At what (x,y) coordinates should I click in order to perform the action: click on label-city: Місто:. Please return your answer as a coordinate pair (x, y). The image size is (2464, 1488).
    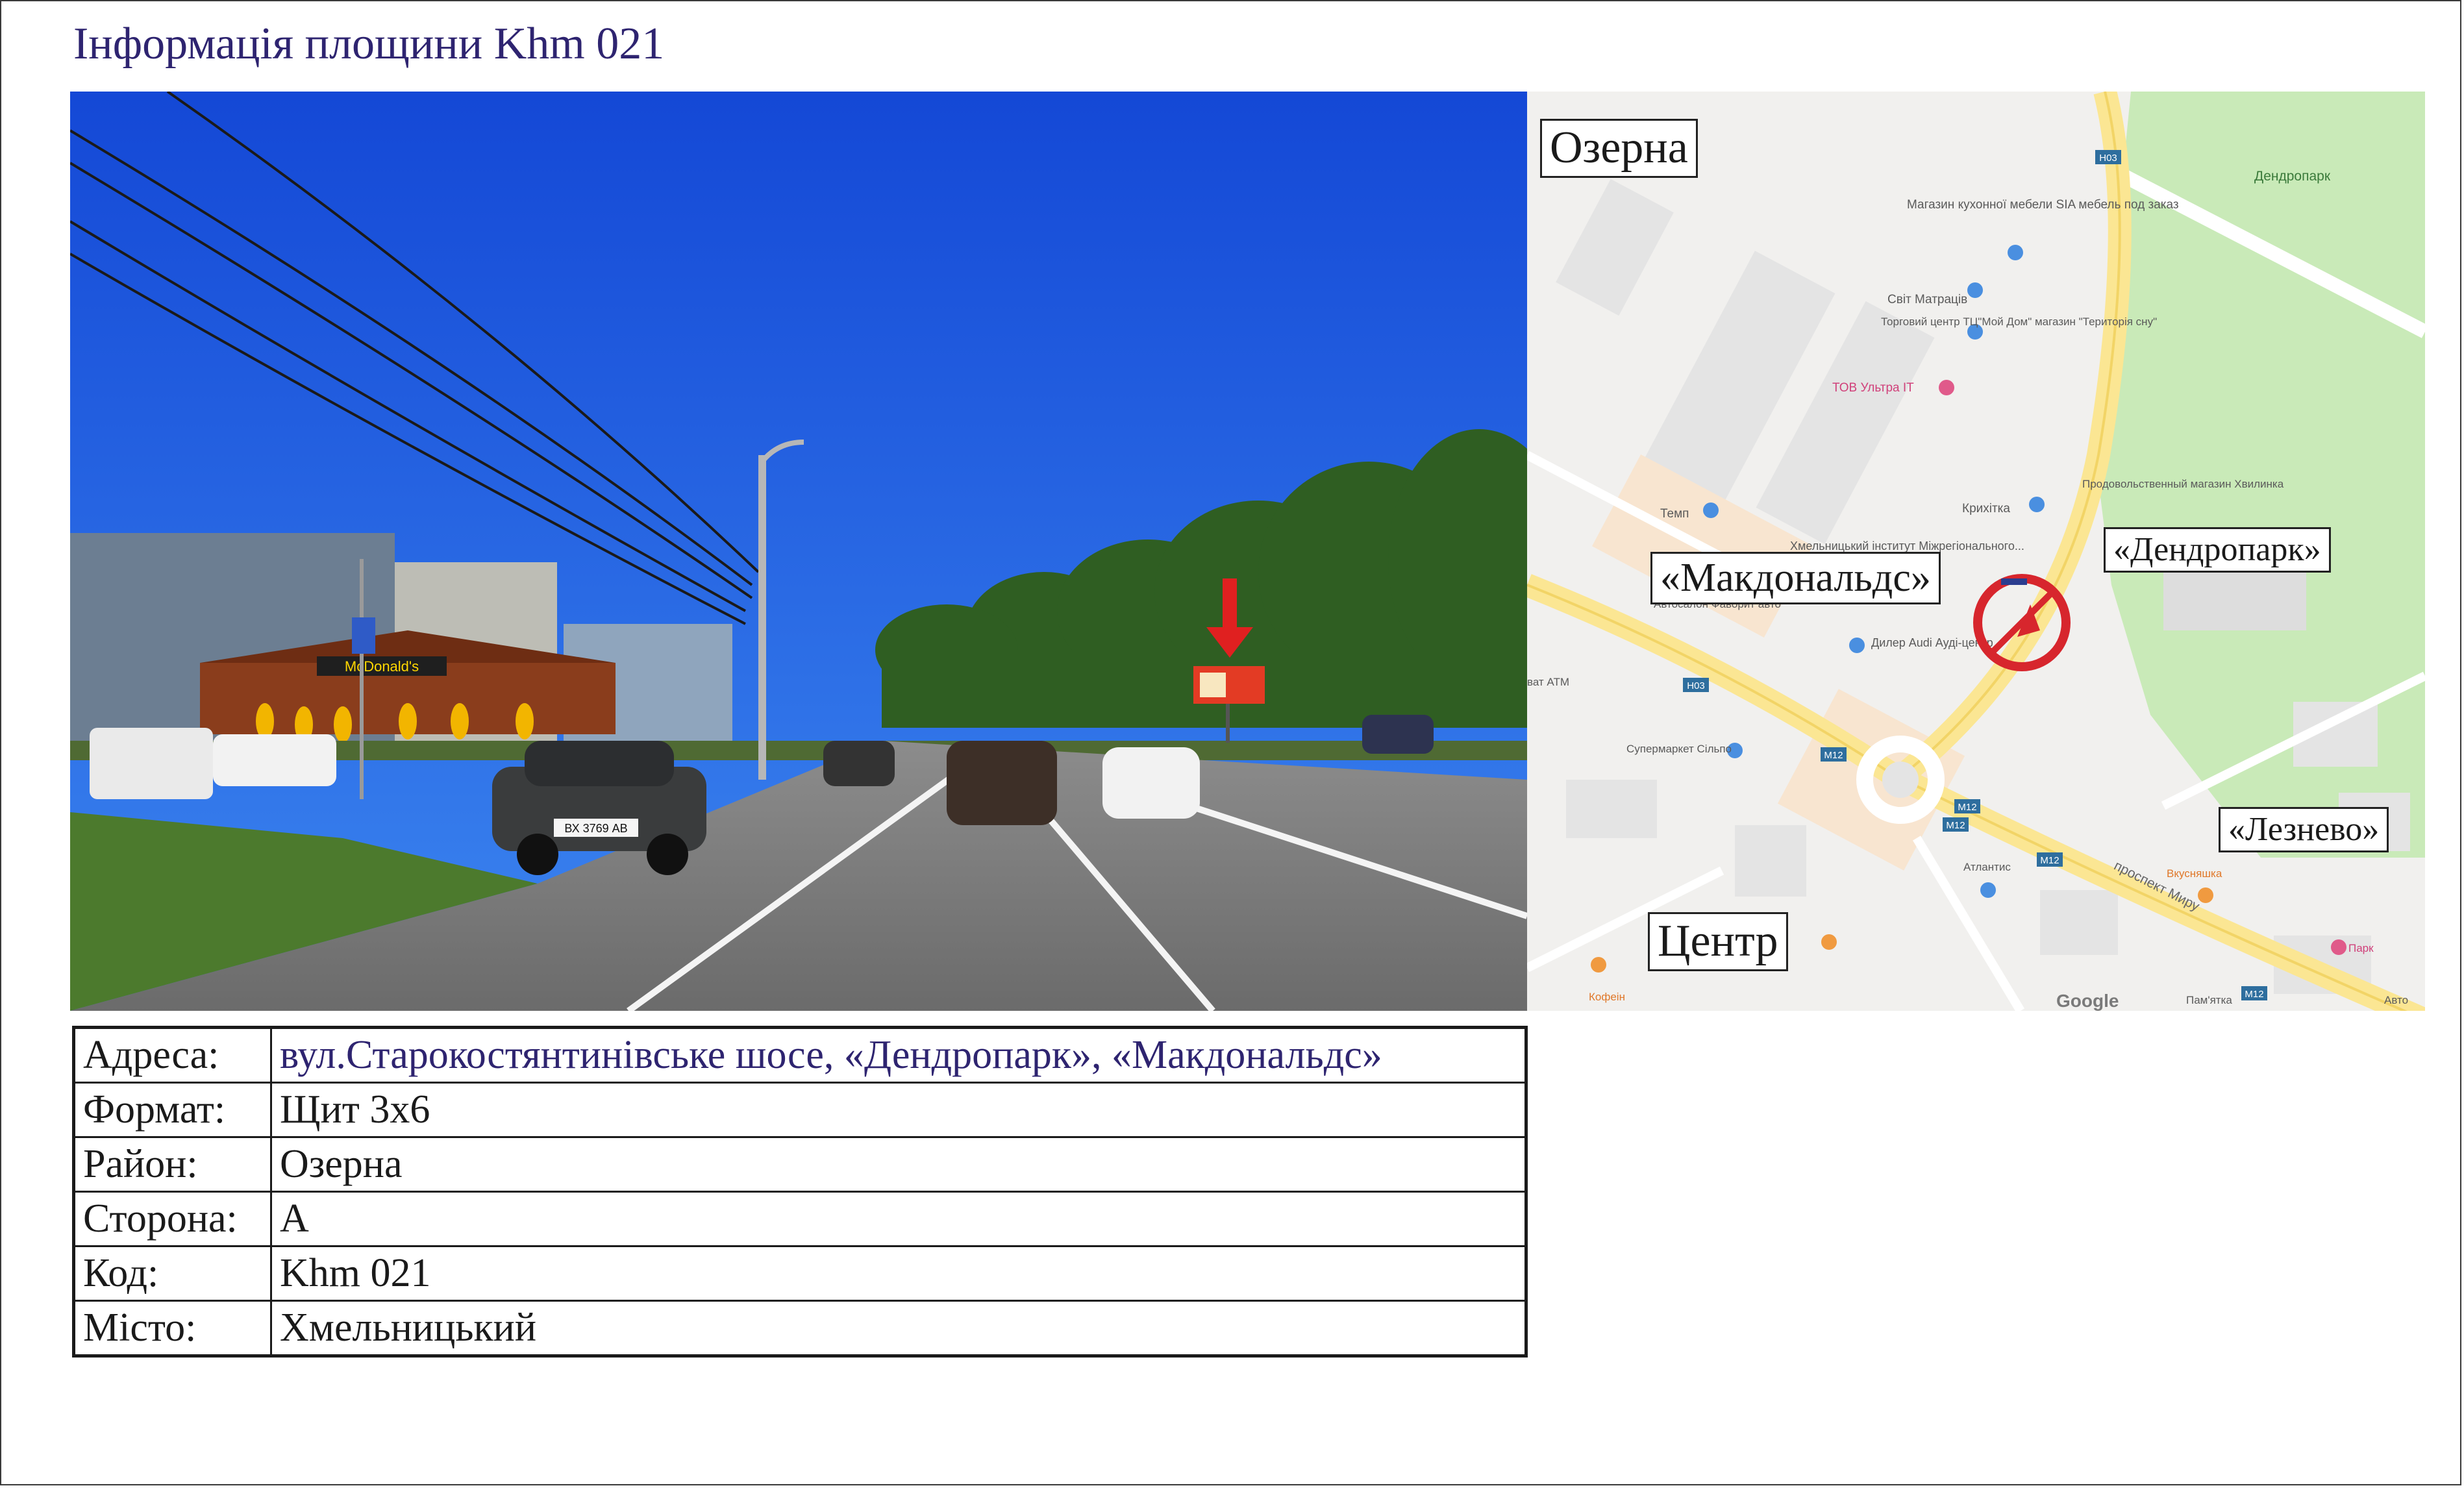
    Looking at the image, I should click on (172, 1328).